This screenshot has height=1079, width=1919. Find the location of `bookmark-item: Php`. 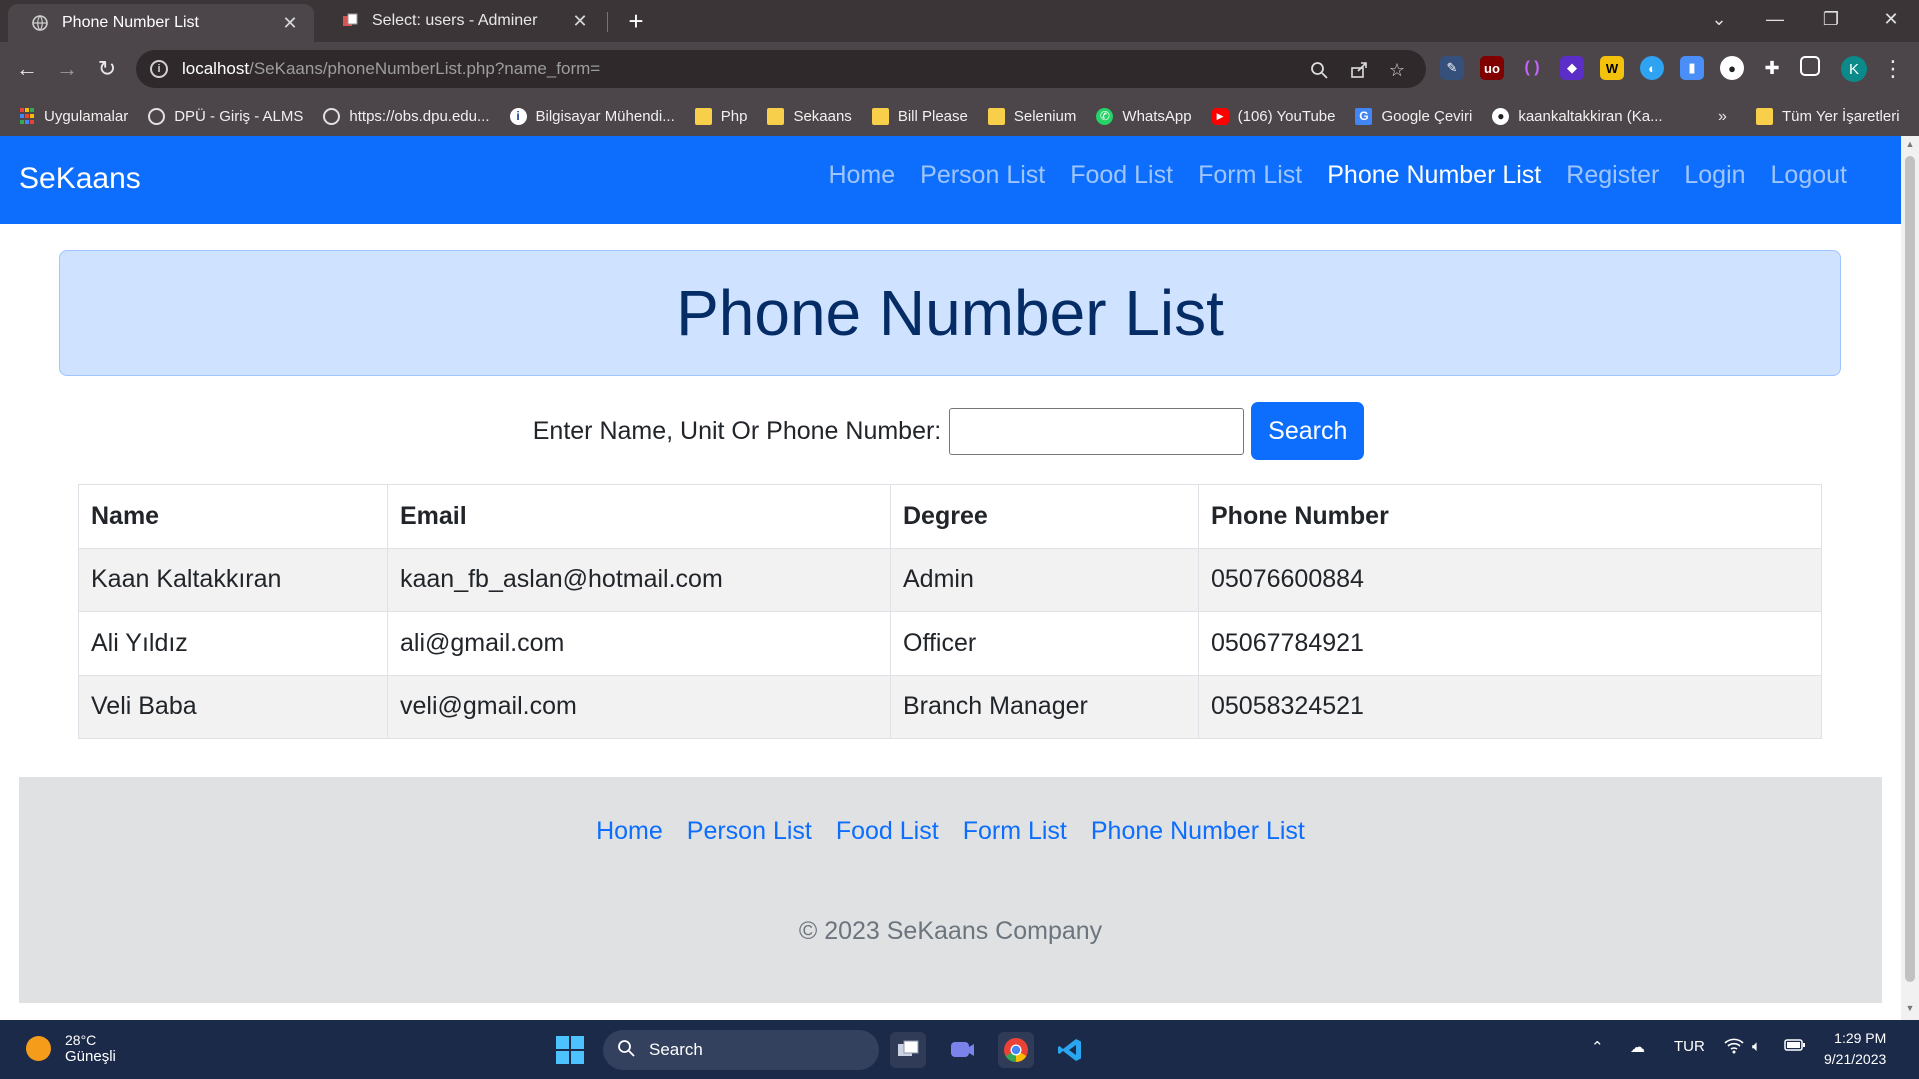

bookmark-item: Php is located at coordinates (721, 116).